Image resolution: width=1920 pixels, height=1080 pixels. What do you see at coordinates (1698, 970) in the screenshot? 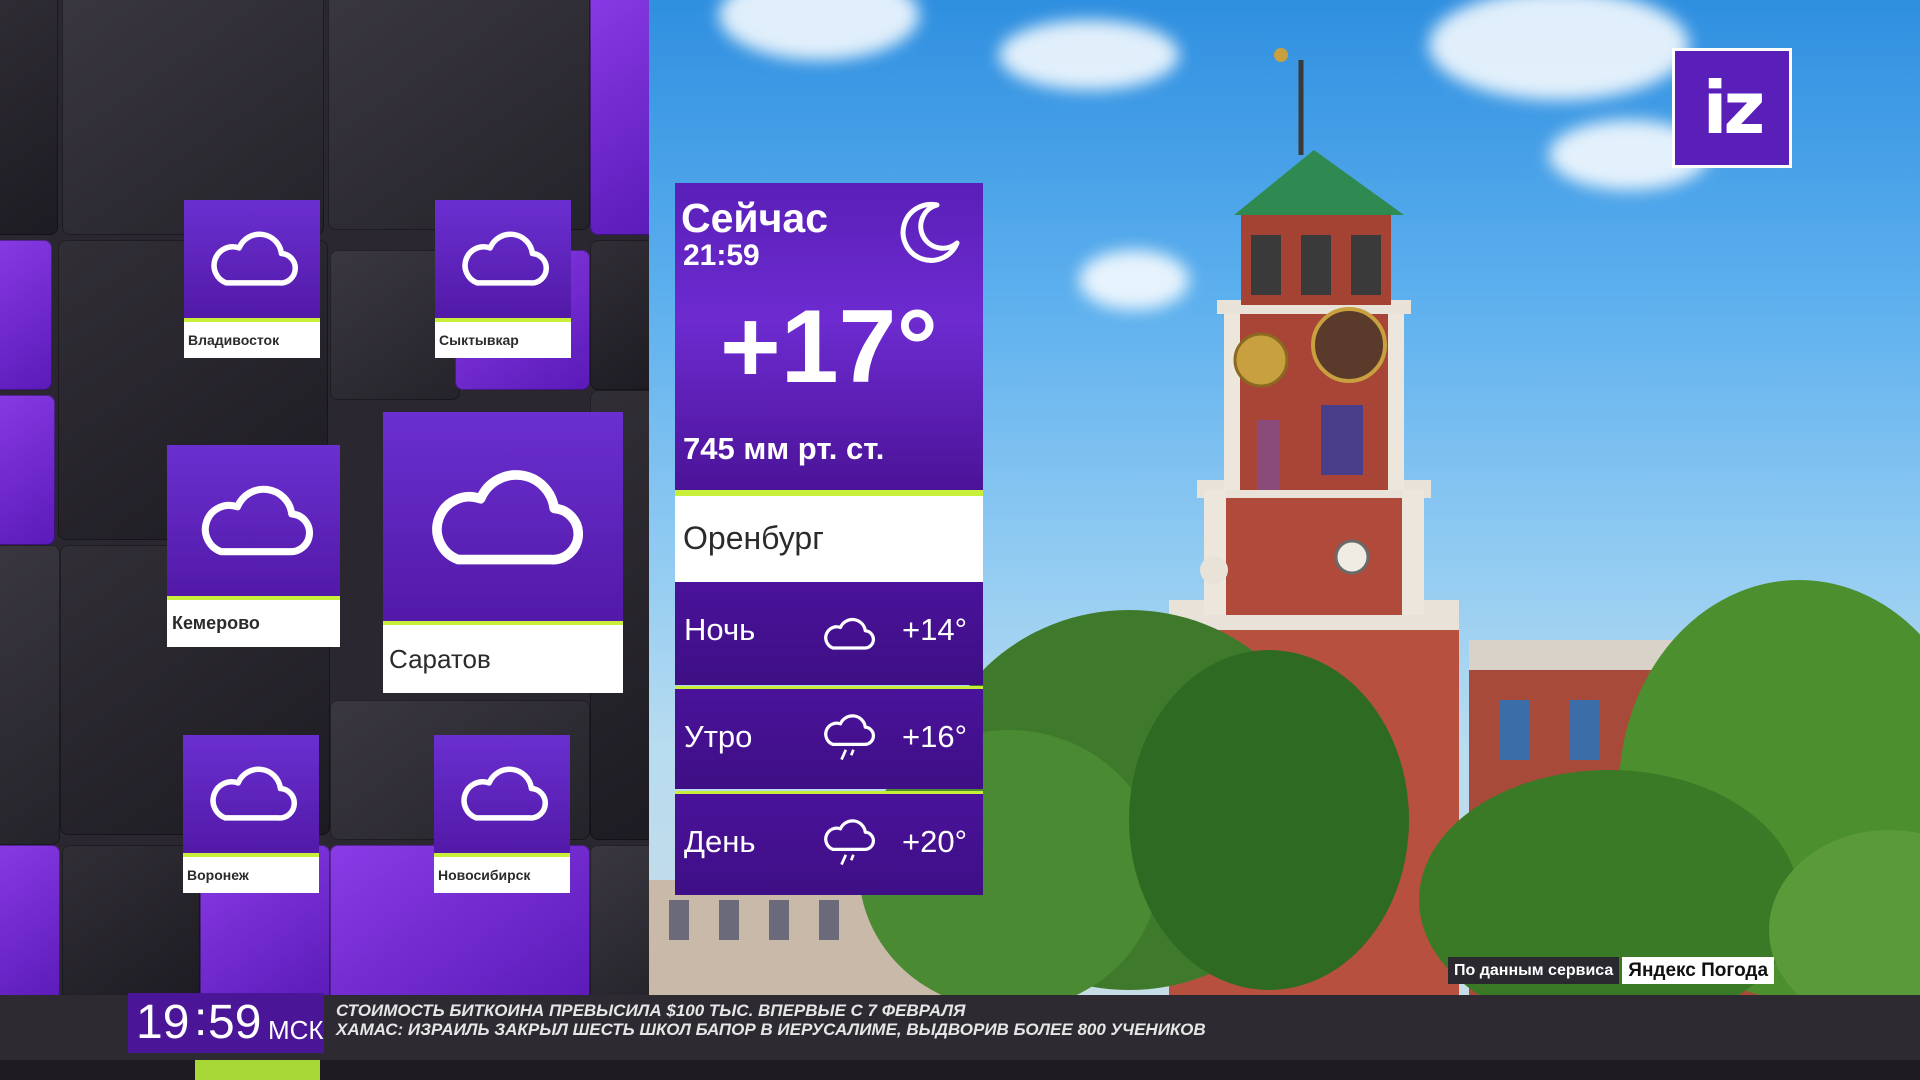
I see `source-service: Яндекс Погода` at bounding box center [1698, 970].